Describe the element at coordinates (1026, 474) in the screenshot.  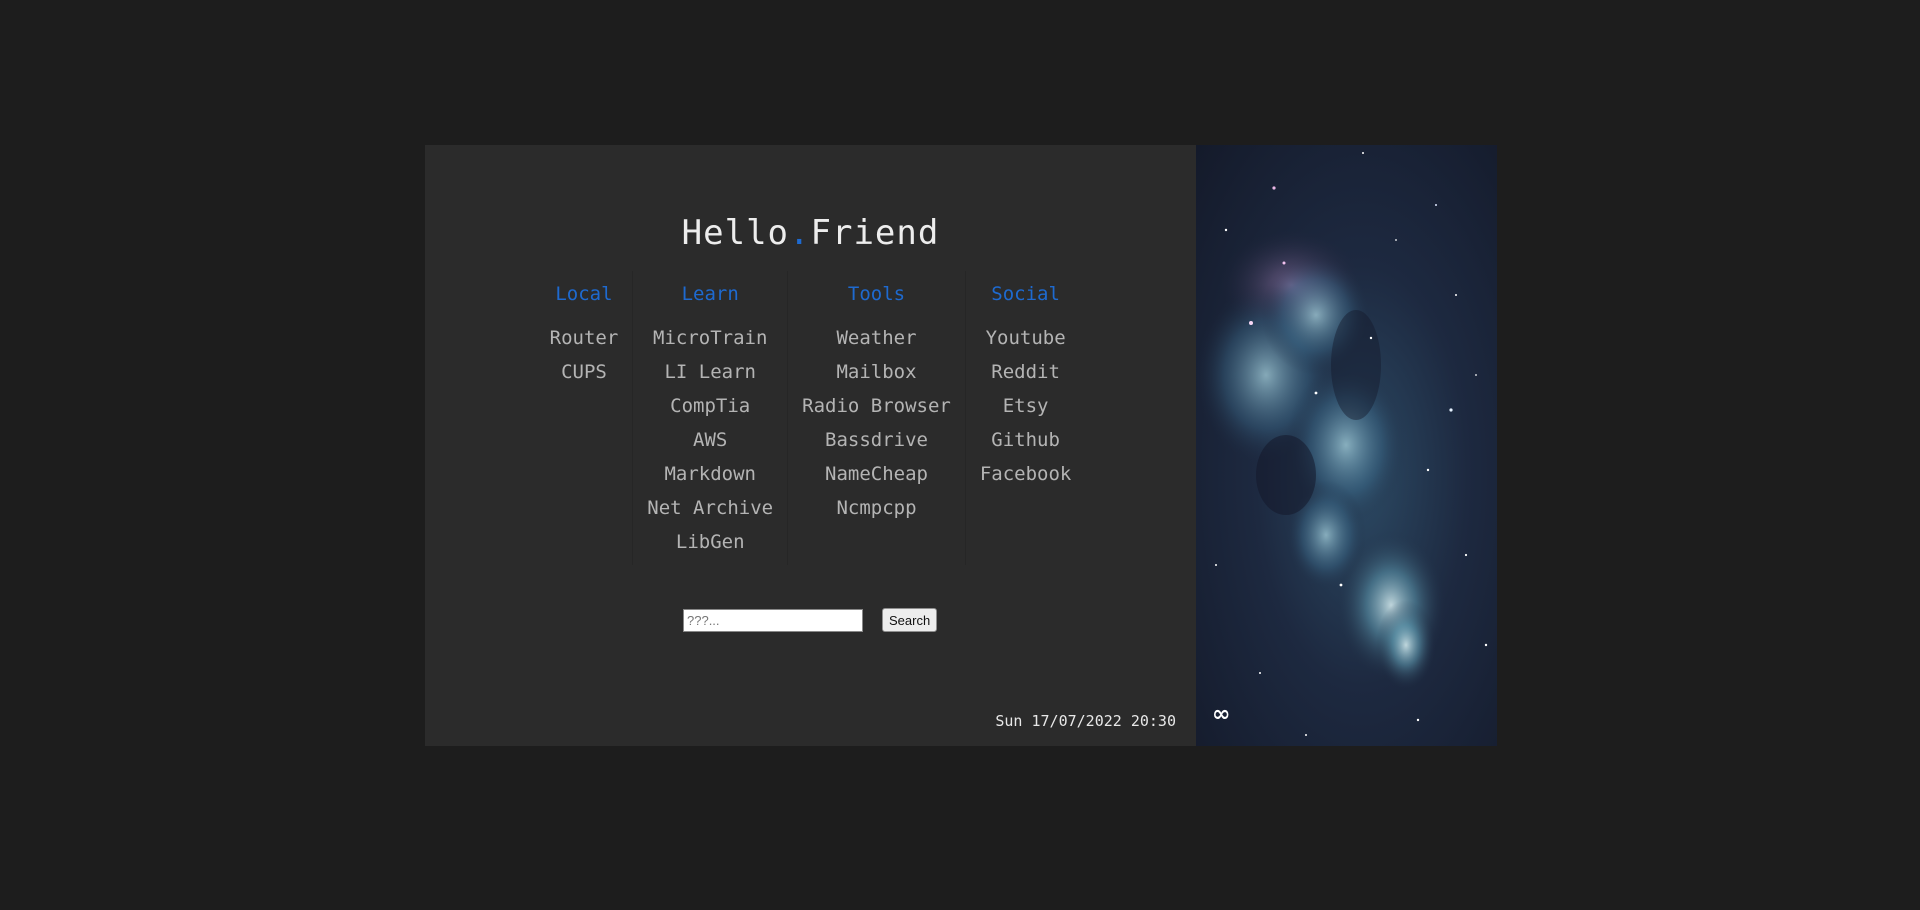
I see `link-facebook: Facebook` at that location.